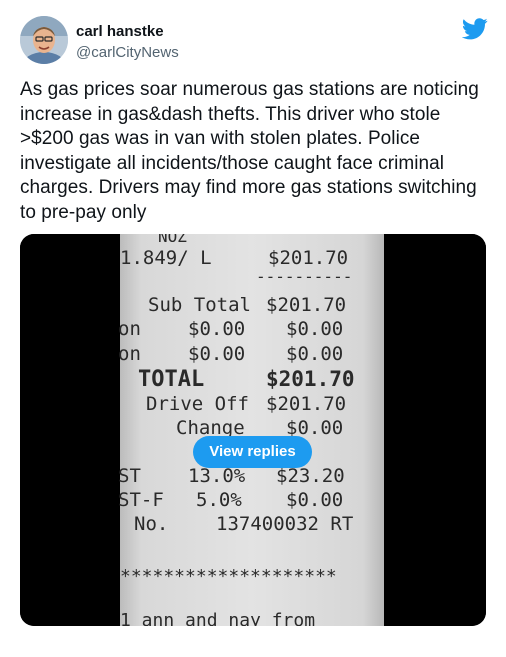 The image size is (506, 657). I want to click on receipt-price-line: 1.849/ L, so click(166, 258).